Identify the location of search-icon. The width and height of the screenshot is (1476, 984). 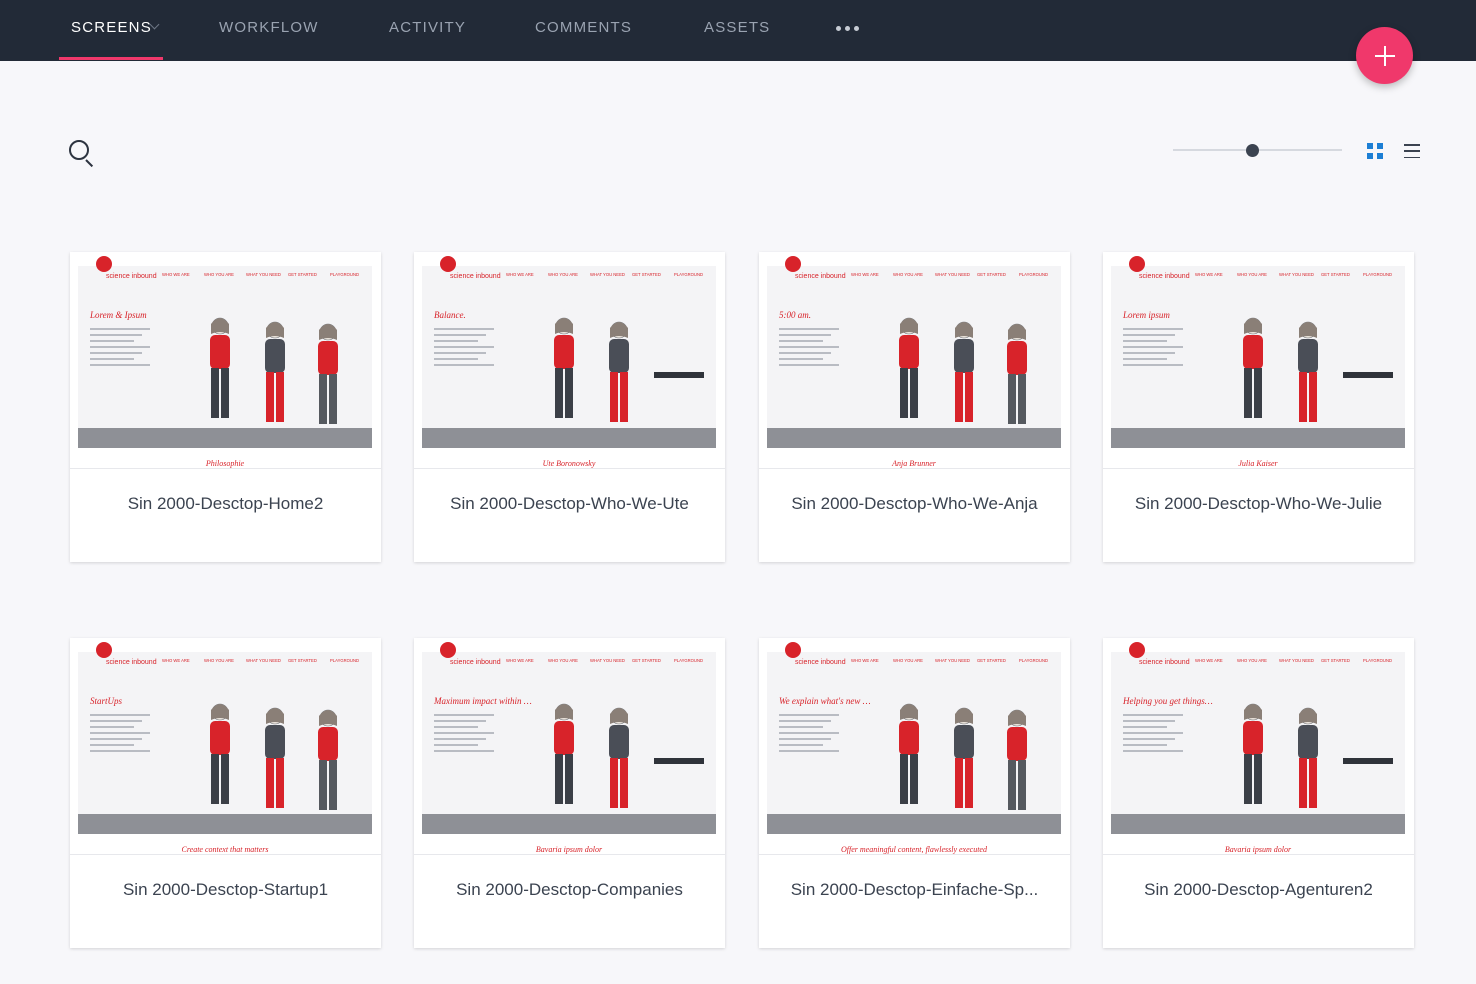
(82, 154).